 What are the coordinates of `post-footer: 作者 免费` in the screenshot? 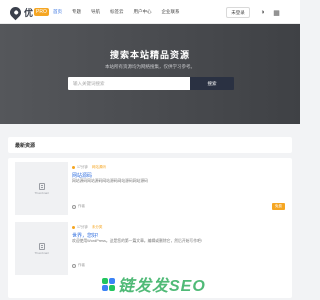 It's located at (178, 206).